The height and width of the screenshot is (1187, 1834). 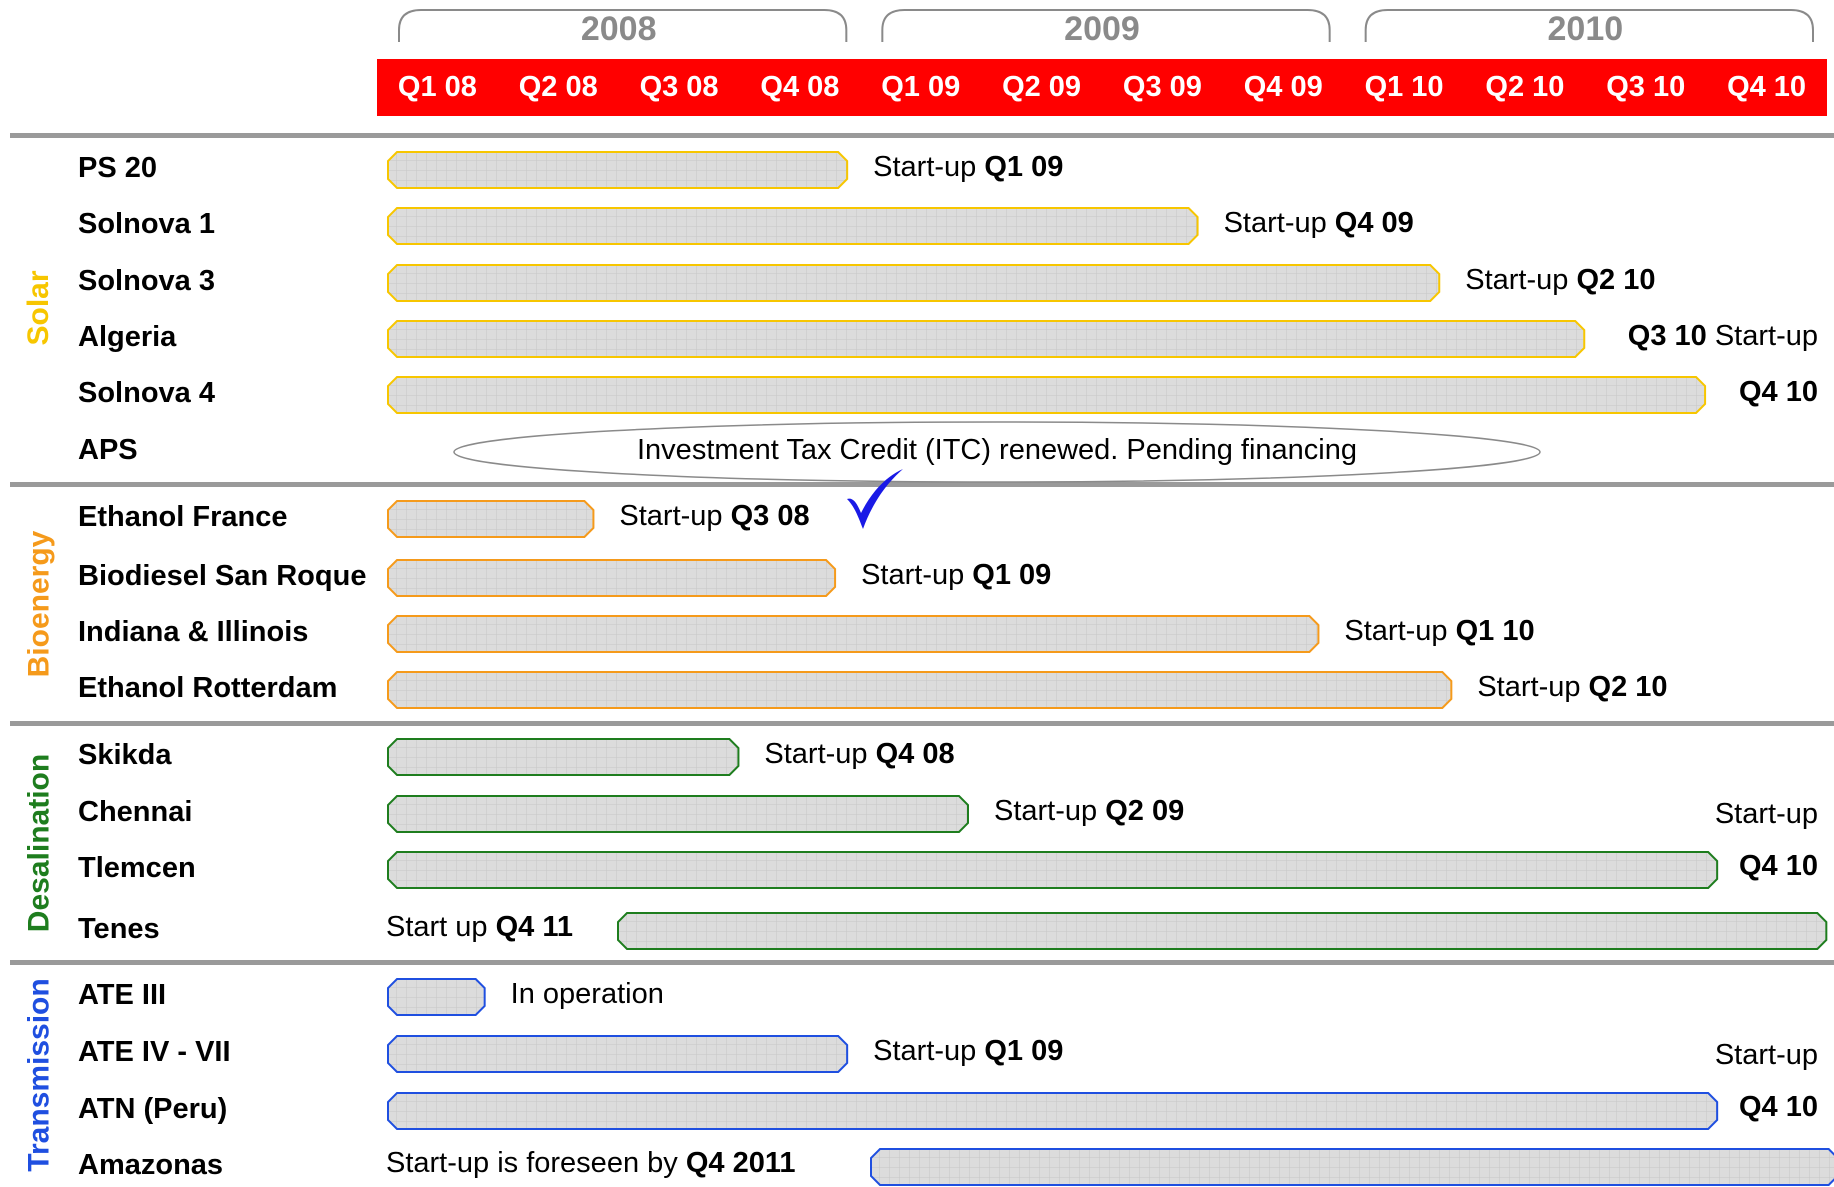 I want to click on status-label: Start-up Q3 08, so click(x=714, y=516).